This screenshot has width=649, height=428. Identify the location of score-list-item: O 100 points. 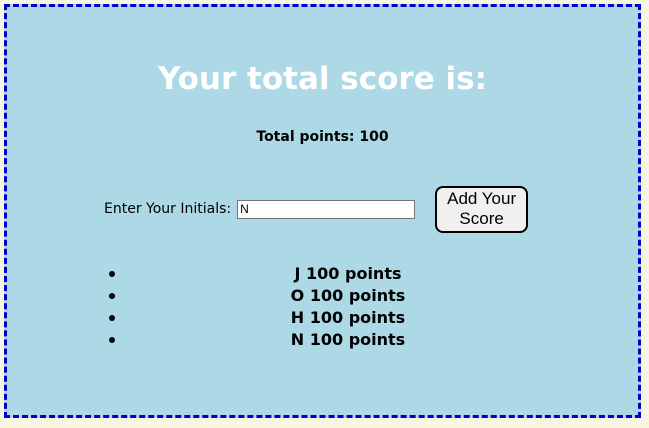
(348, 296).